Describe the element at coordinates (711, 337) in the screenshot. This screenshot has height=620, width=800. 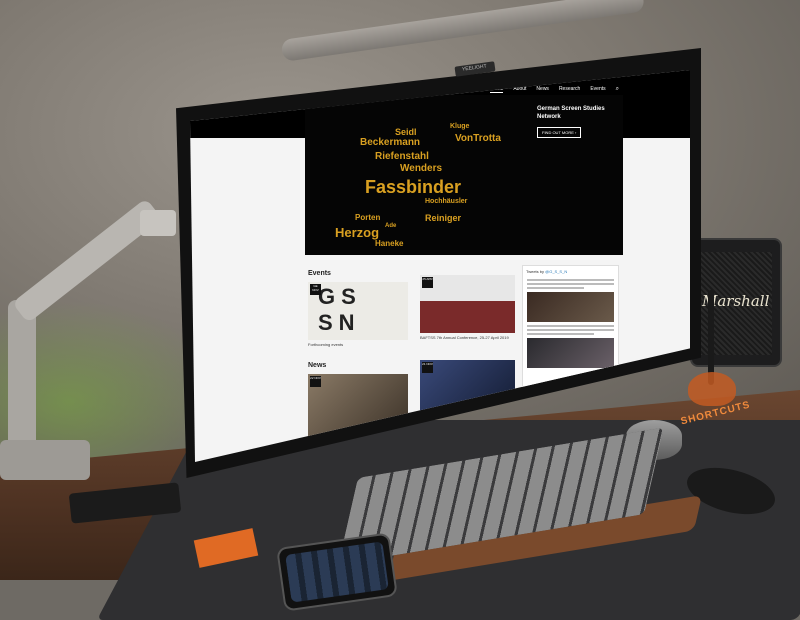
I see `pen` at that location.